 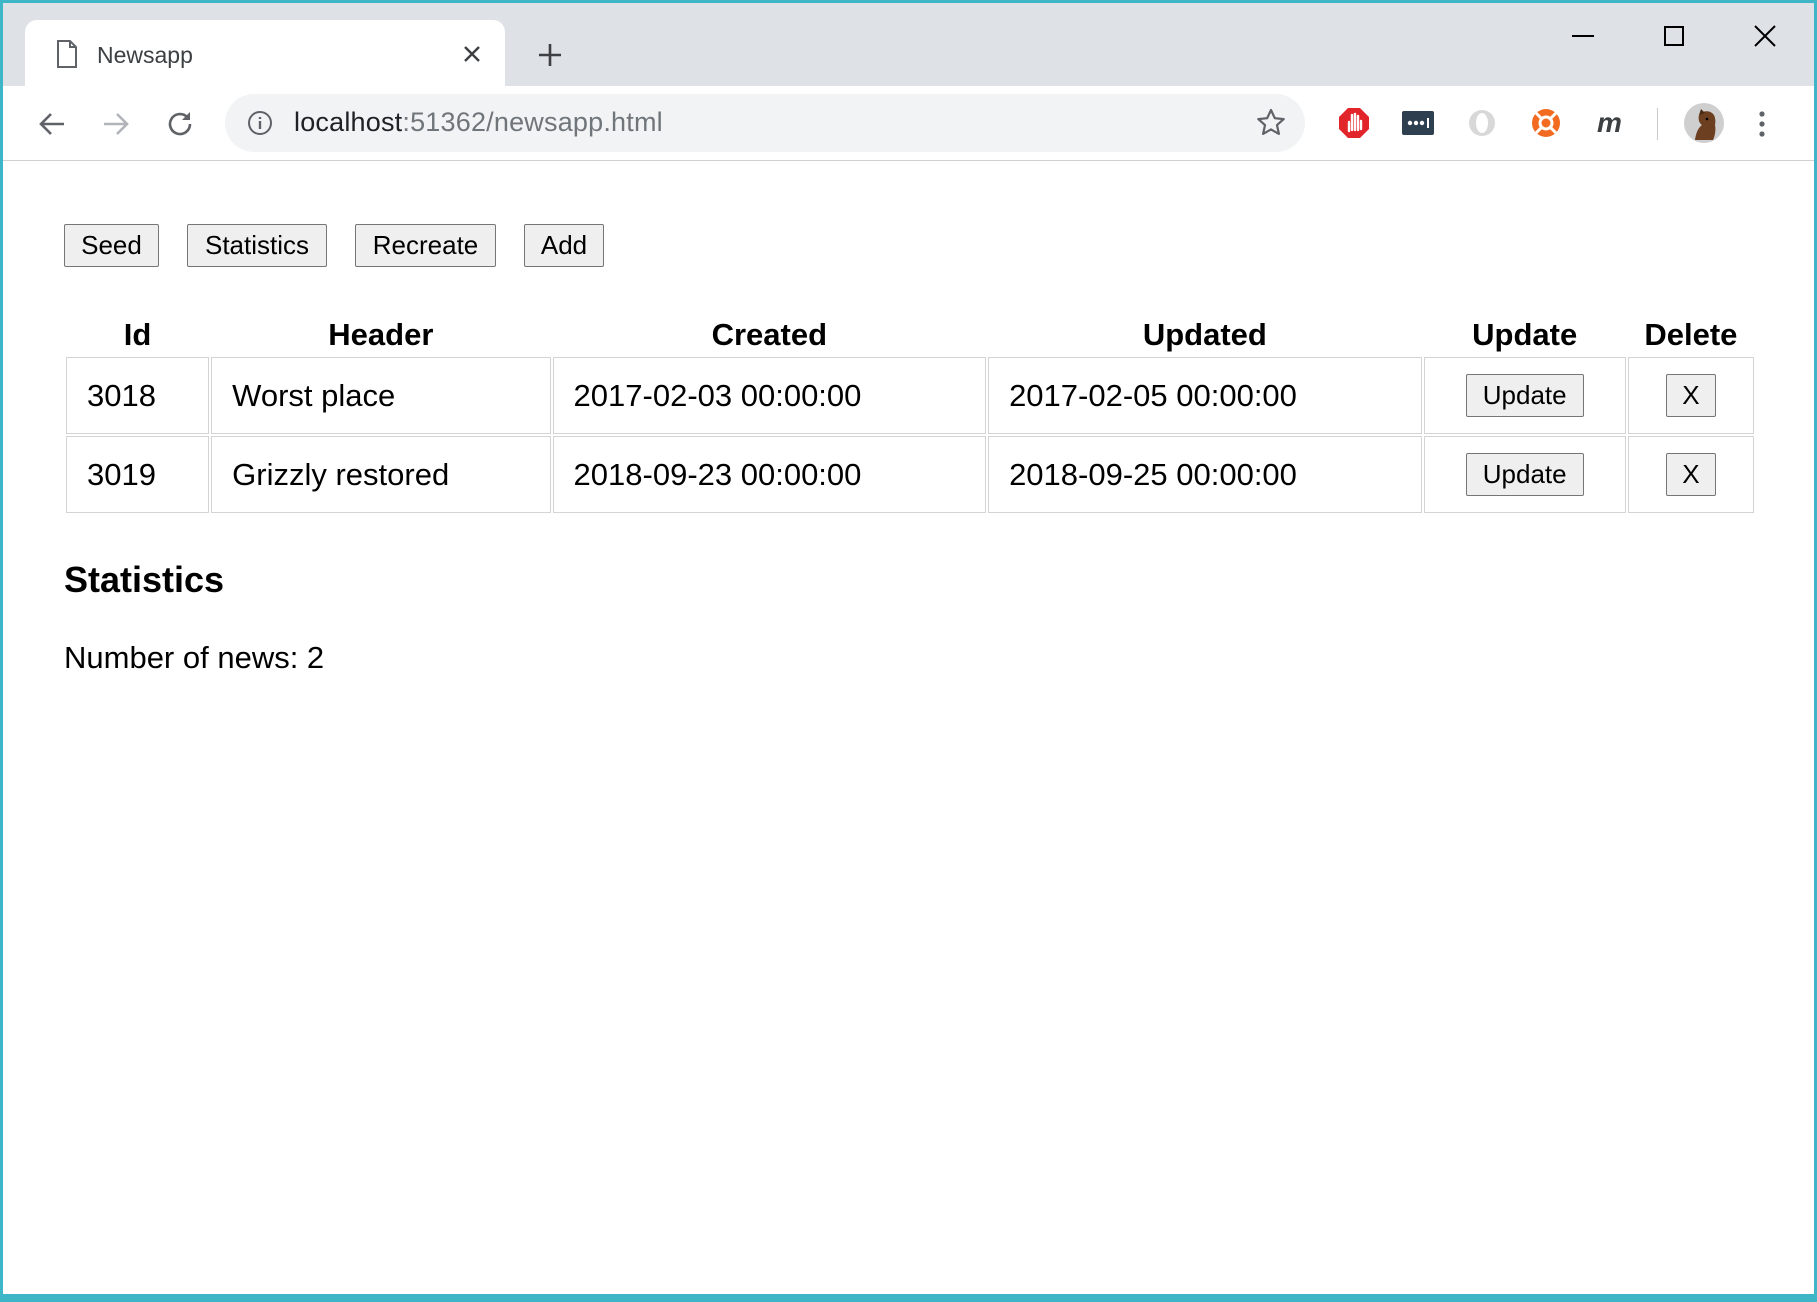 I want to click on minimize-icon, so click(x=1583, y=36).